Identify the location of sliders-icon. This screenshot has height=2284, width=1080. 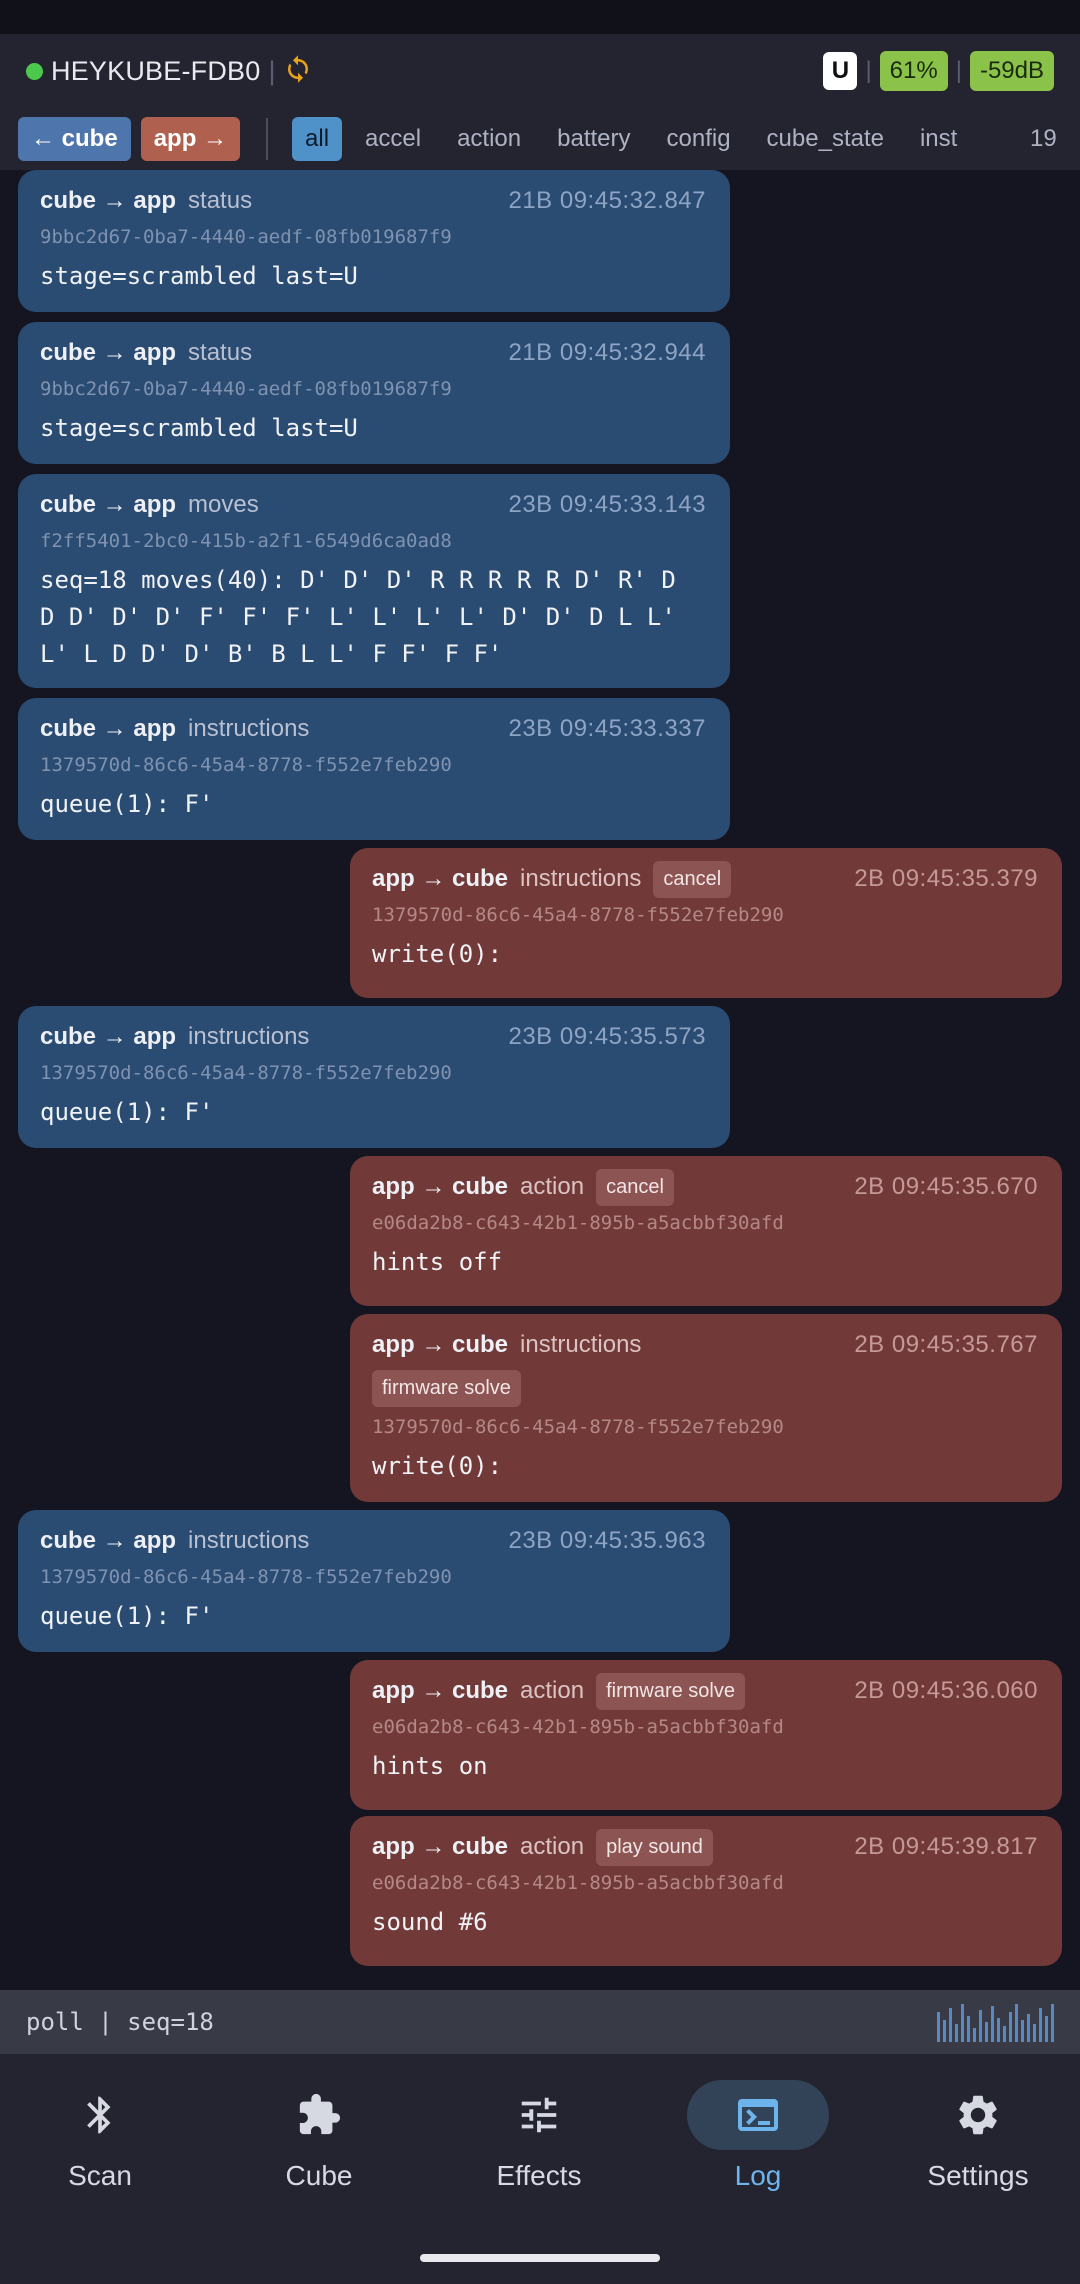
(539, 2115).